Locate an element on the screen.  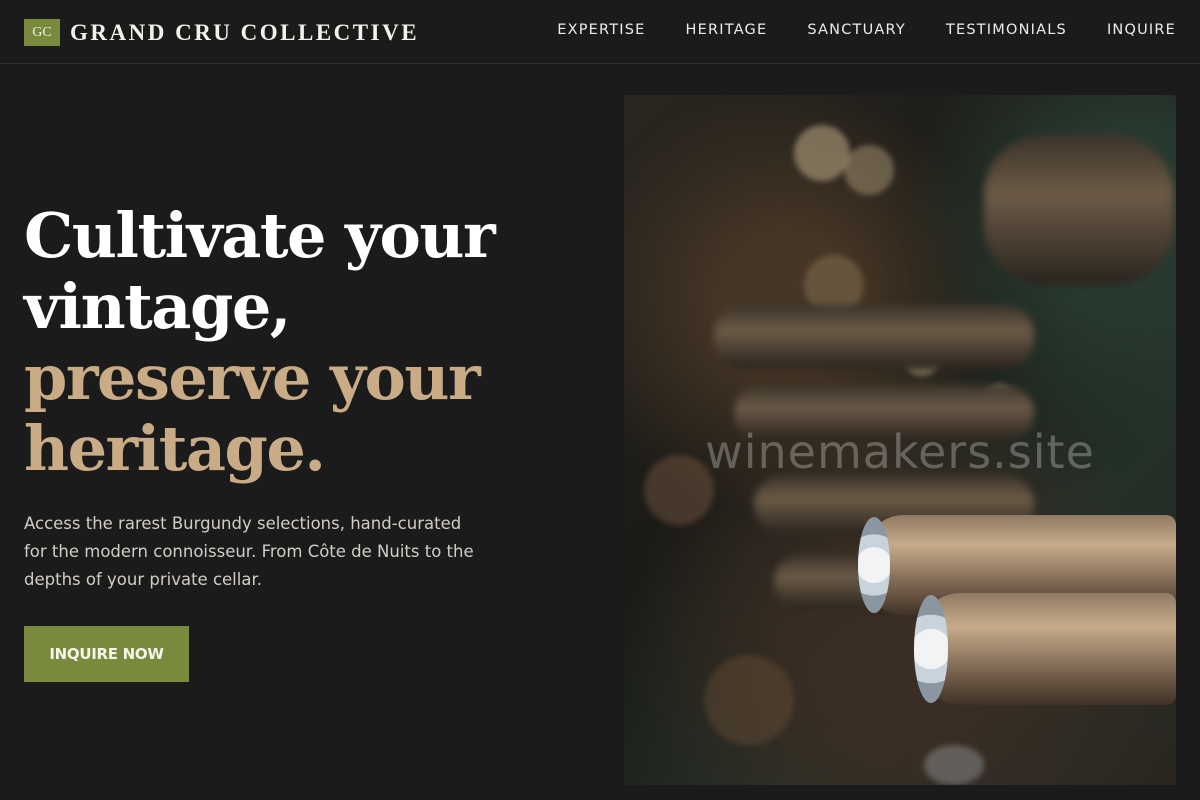
brand: GC GRAND CRU COLLECTIVE is located at coordinates (221, 32).